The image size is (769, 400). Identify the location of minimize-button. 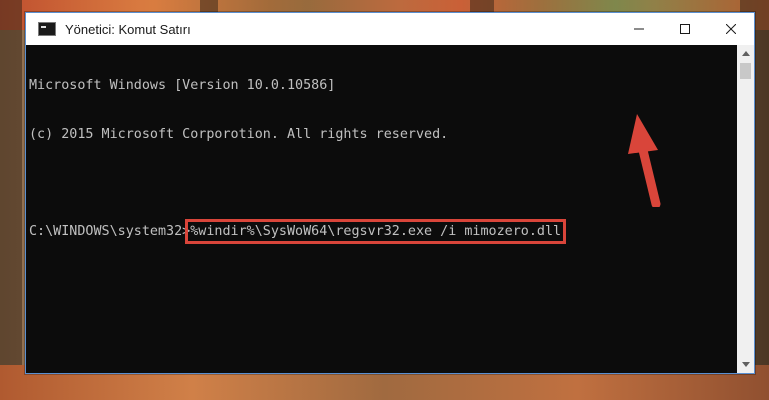
(639, 29).